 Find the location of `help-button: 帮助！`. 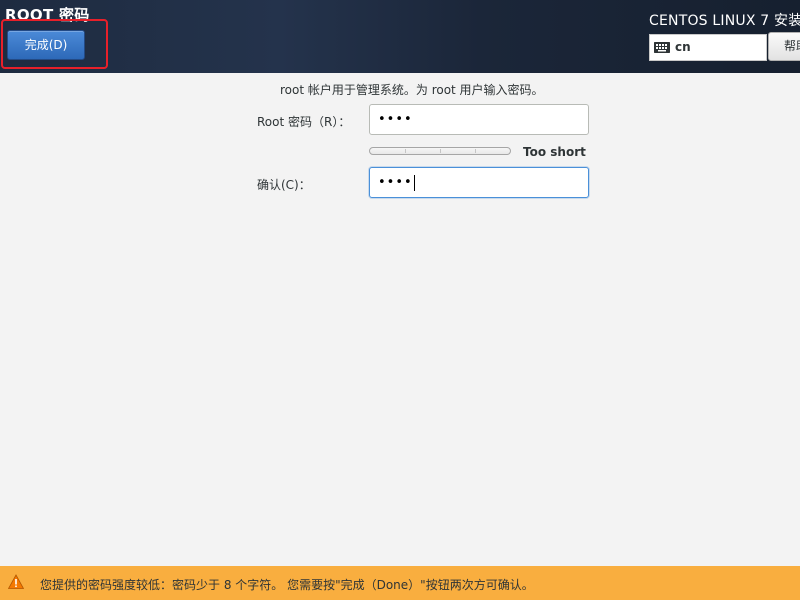

help-button: 帮助！ is located at coordinates (784, 46).